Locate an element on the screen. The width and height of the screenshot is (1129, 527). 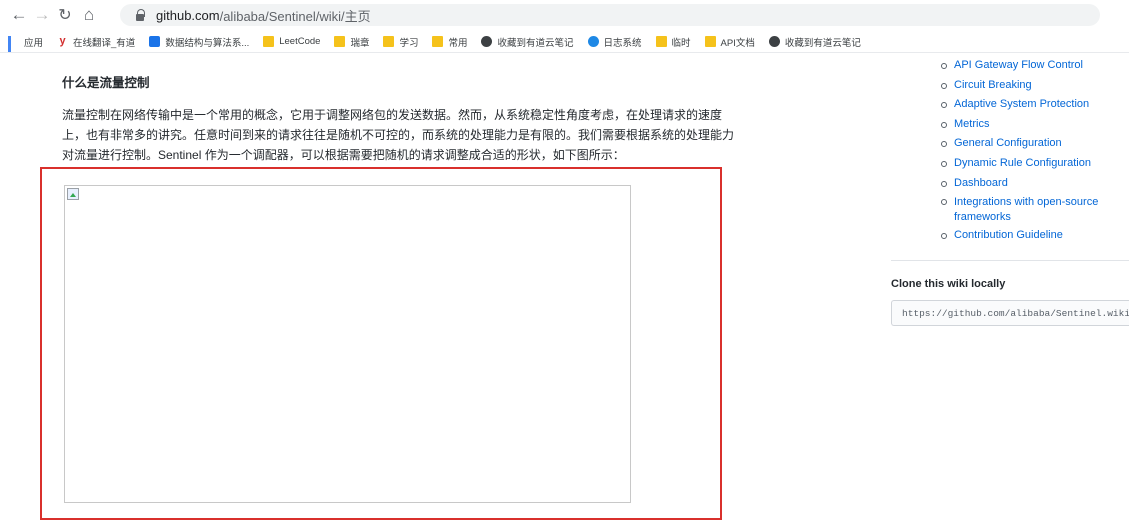
bookmark-ruizhang: 瑞章 is located at coordinates (351, 42).